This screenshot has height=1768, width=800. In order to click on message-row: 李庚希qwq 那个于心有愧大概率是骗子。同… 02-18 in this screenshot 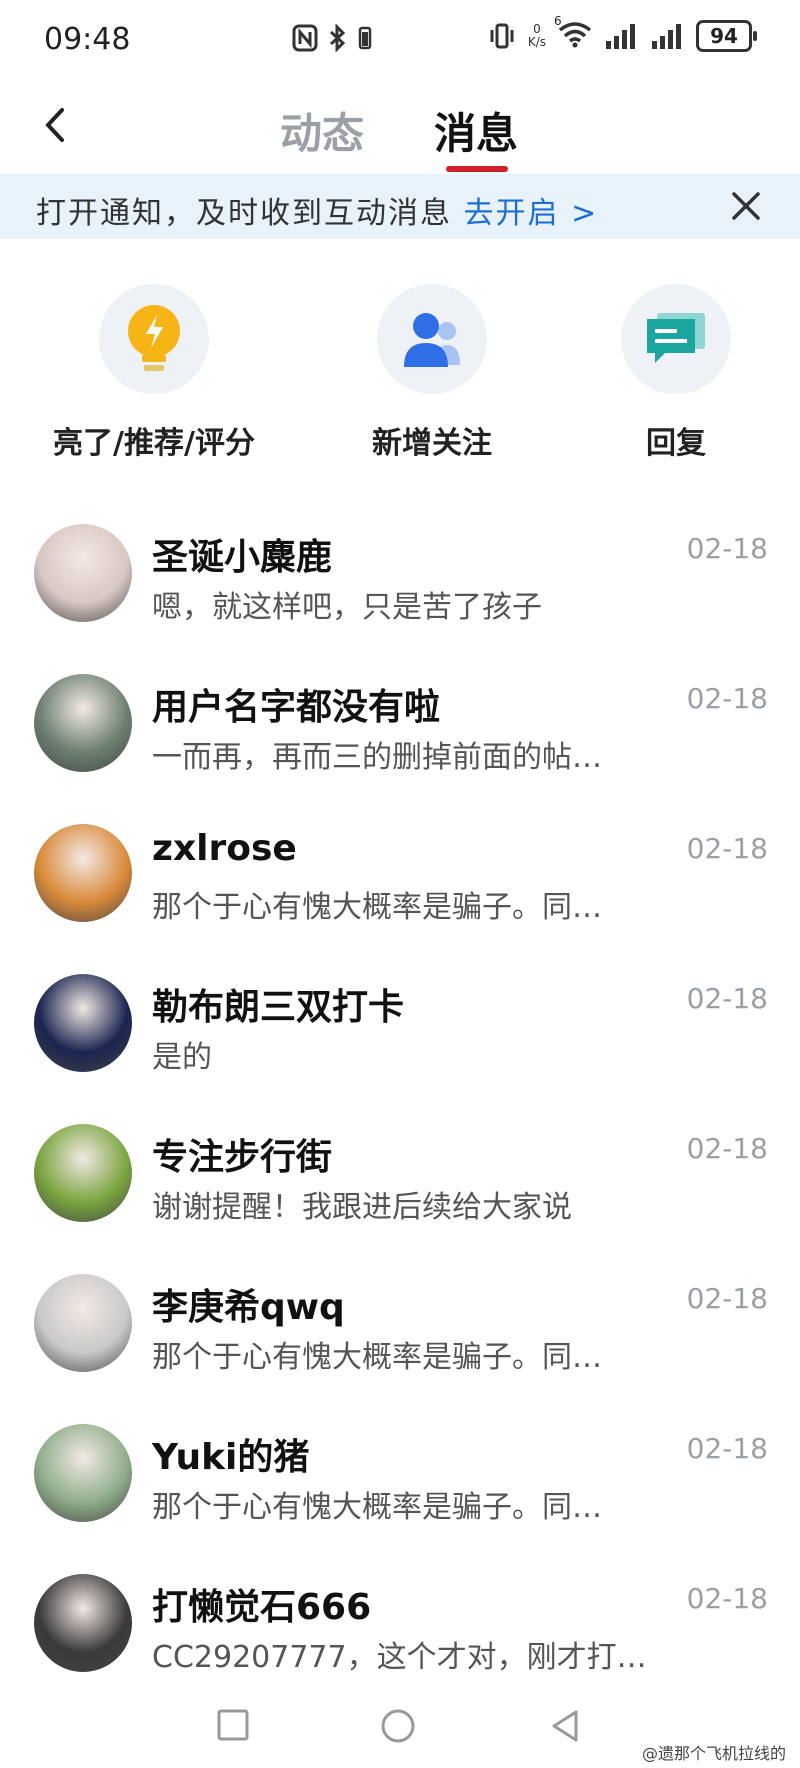, I will do `click(400, 1345)`.